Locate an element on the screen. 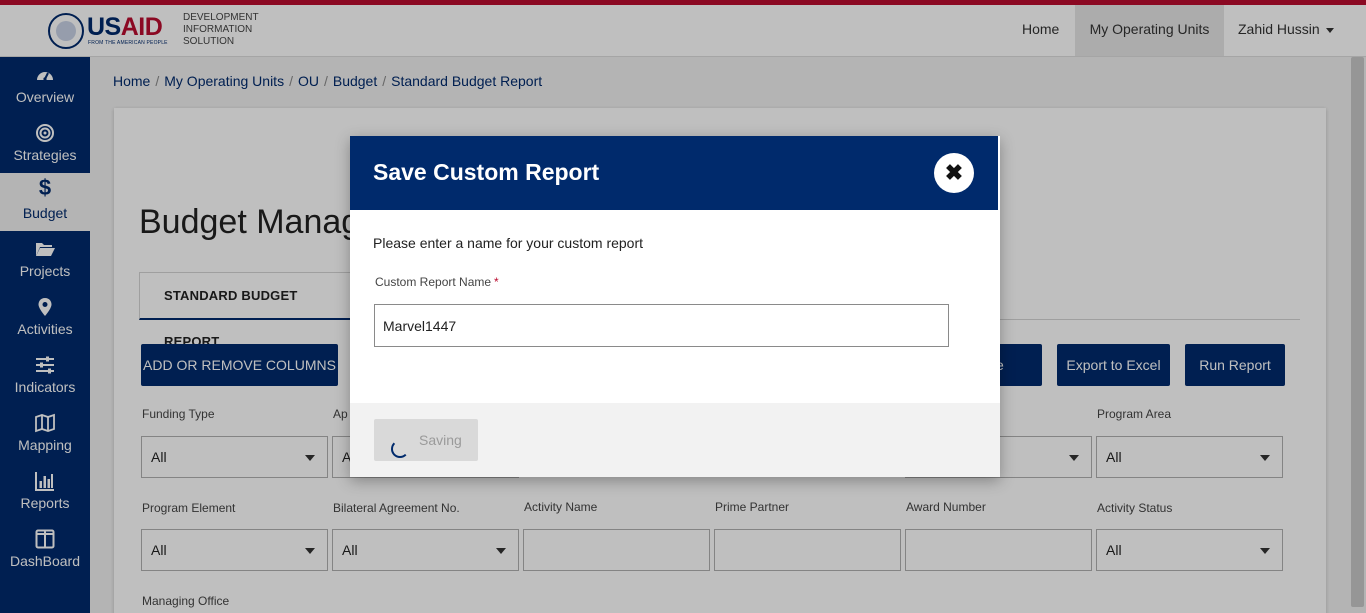 This screenshot has height=613, width=1366. custom-report-name-label: Custom Report Name * is located at coordinates (437, 282).